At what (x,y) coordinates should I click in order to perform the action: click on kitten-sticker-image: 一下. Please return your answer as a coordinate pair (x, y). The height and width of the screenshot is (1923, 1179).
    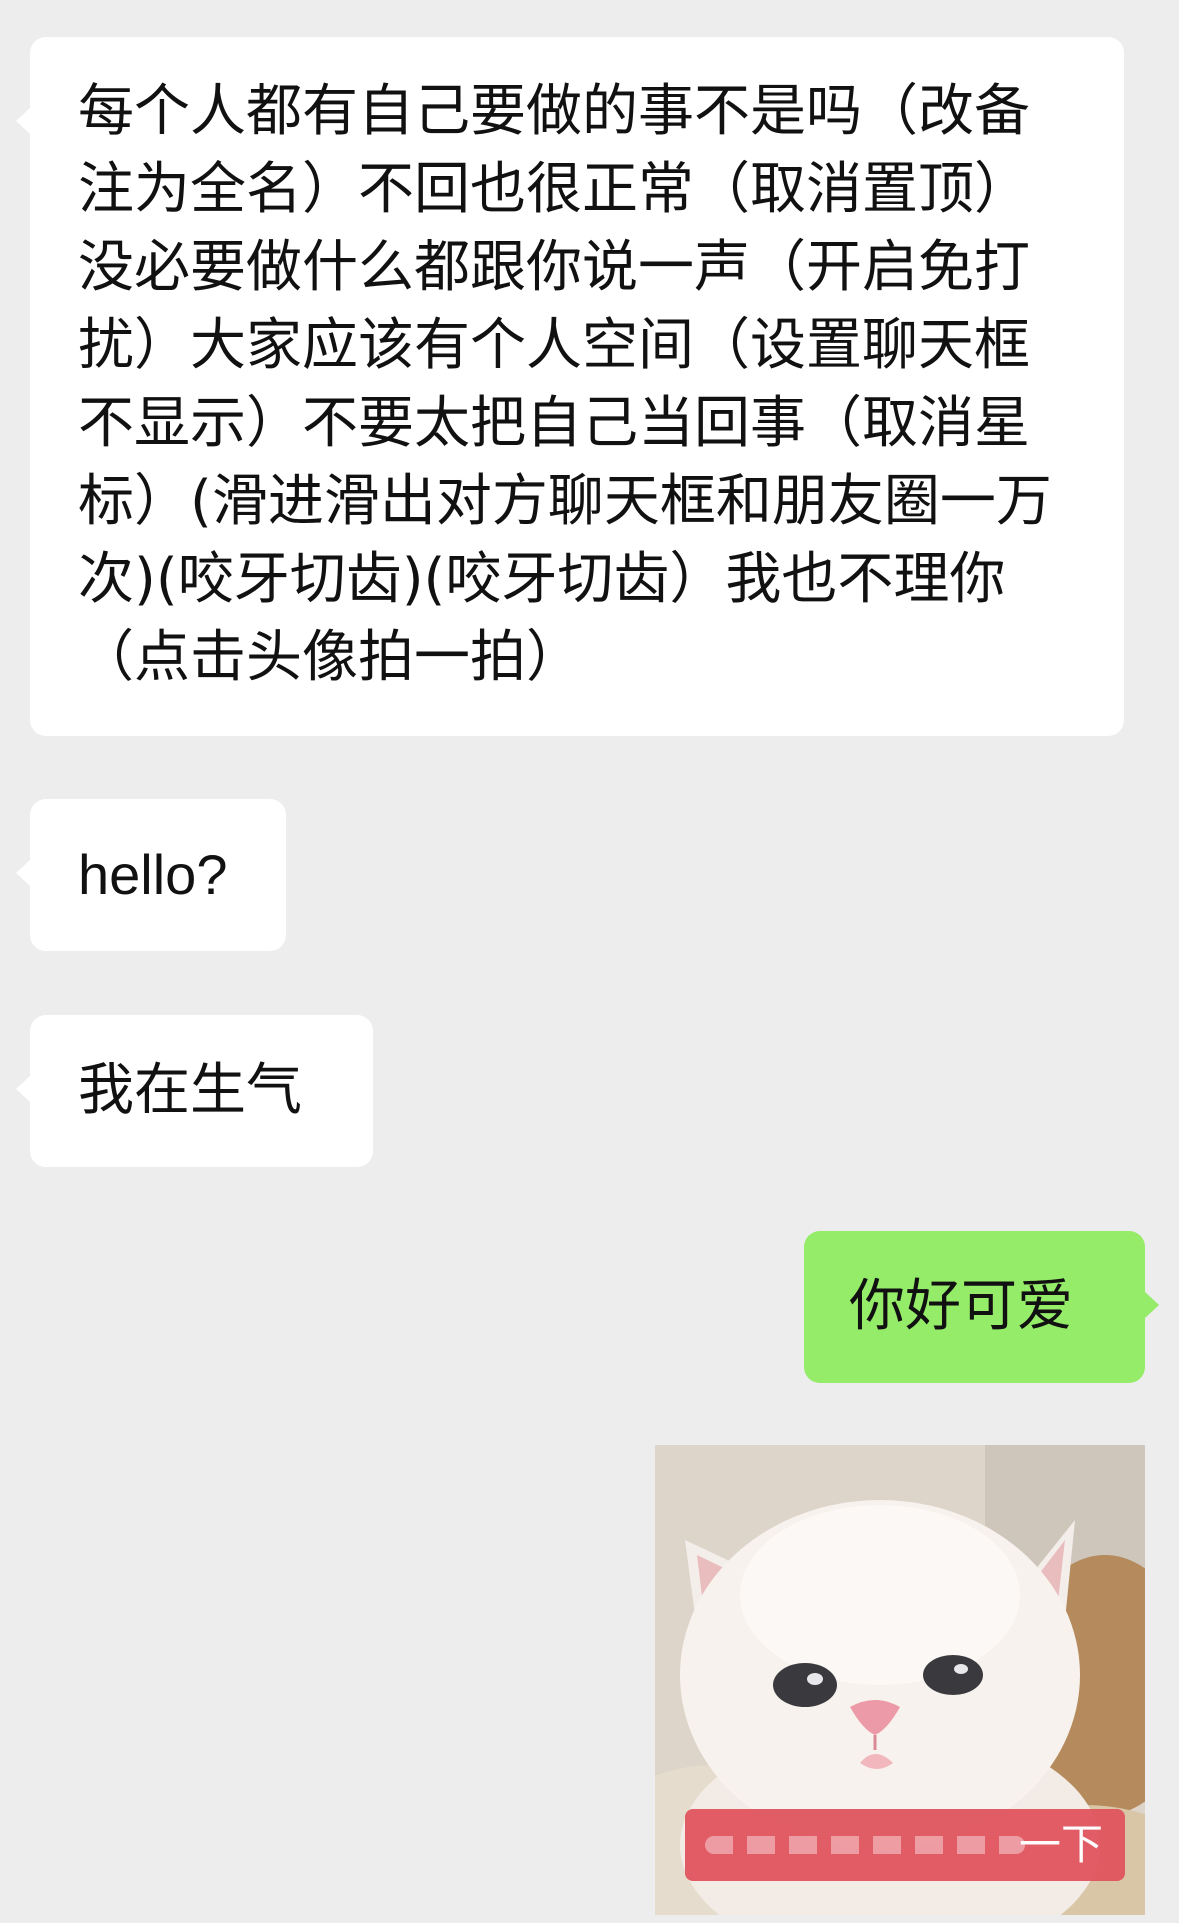
    Looking at the image, I should click on (900, 1680).